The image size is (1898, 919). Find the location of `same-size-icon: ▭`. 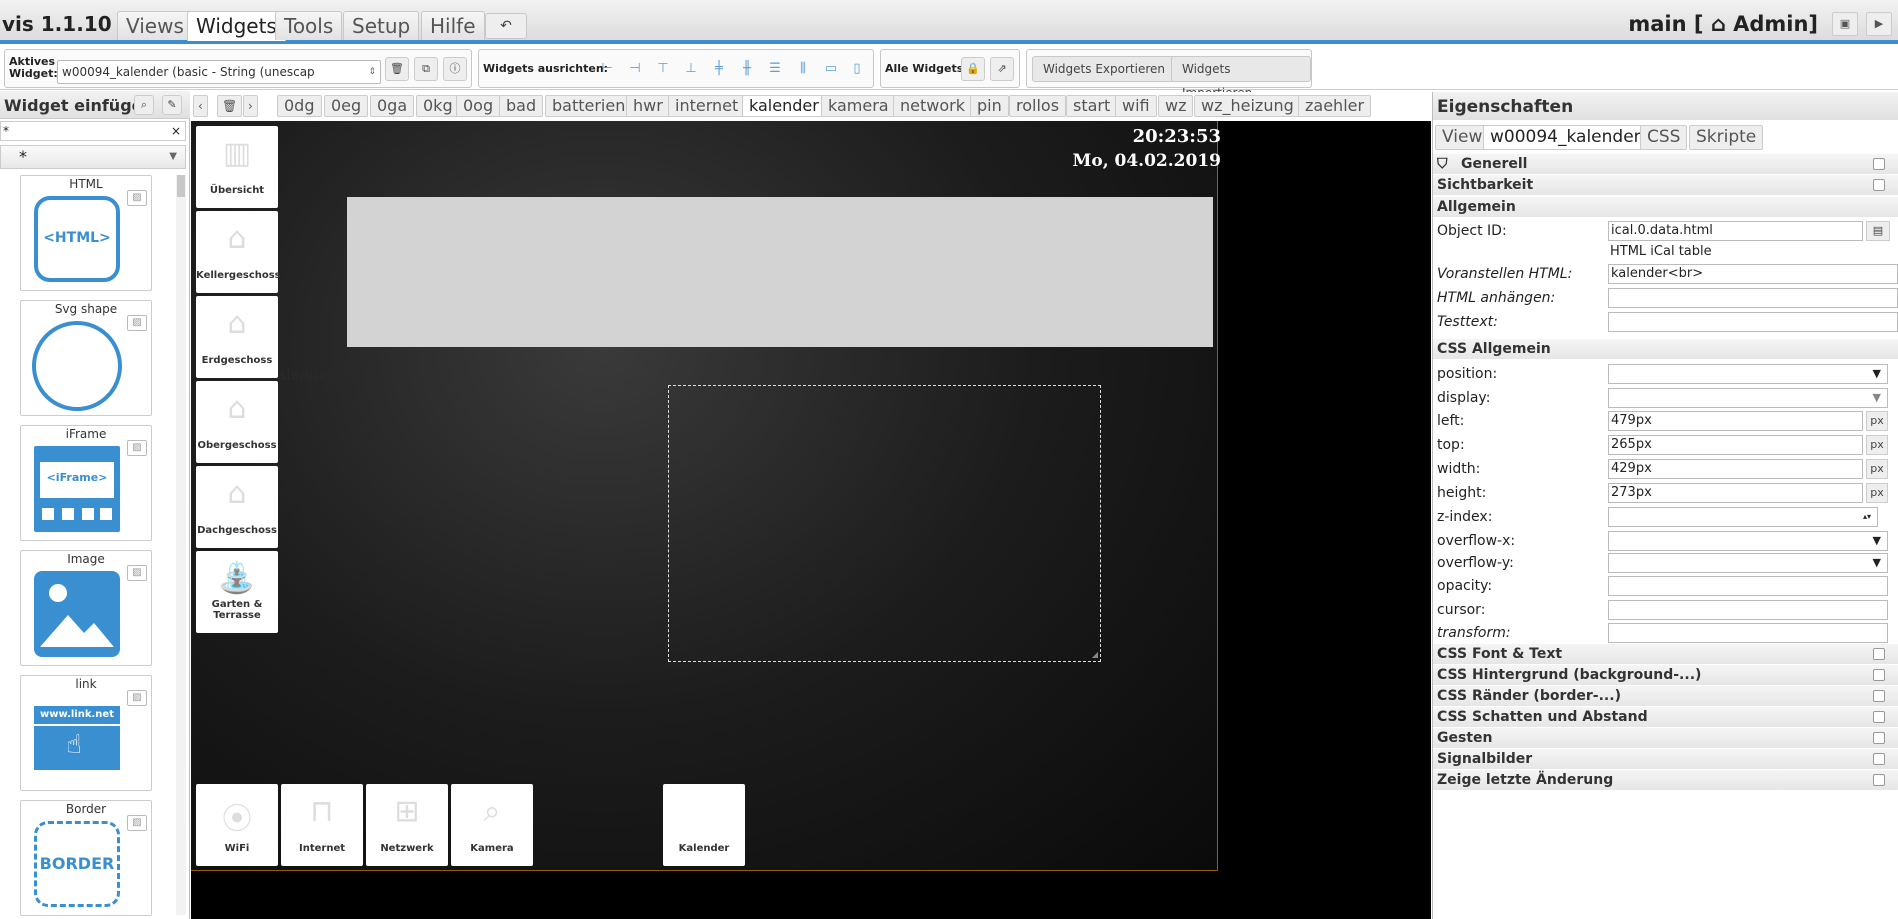

same-size-icon: ▭ is located at coordinates (831, 69).